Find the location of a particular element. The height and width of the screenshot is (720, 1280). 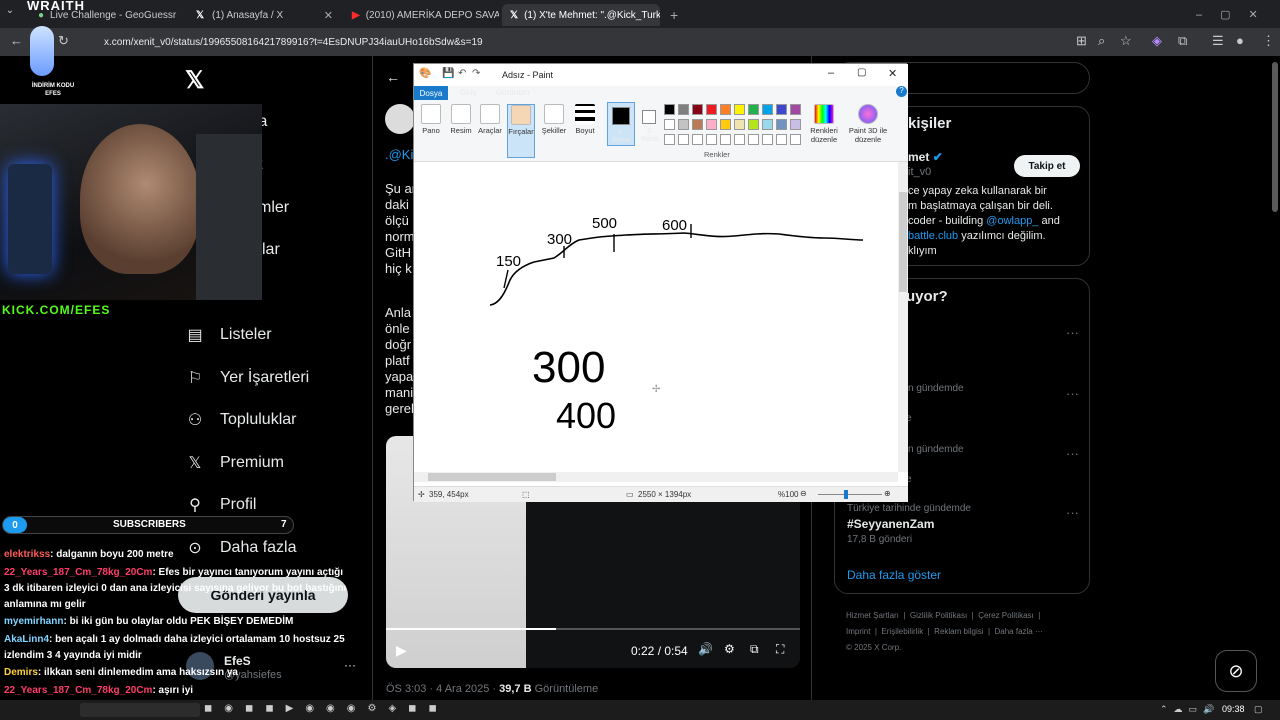

color2-button: 2. Renk is located at coordinates (651, 124).